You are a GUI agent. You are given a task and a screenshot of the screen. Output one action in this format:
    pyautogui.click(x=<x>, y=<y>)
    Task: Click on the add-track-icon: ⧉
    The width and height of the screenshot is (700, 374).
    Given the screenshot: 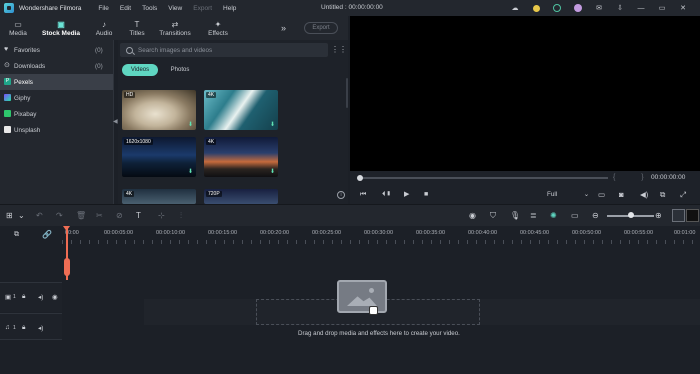 What is the action you would take?
    pyautogui.click(x=16, y=234)
    